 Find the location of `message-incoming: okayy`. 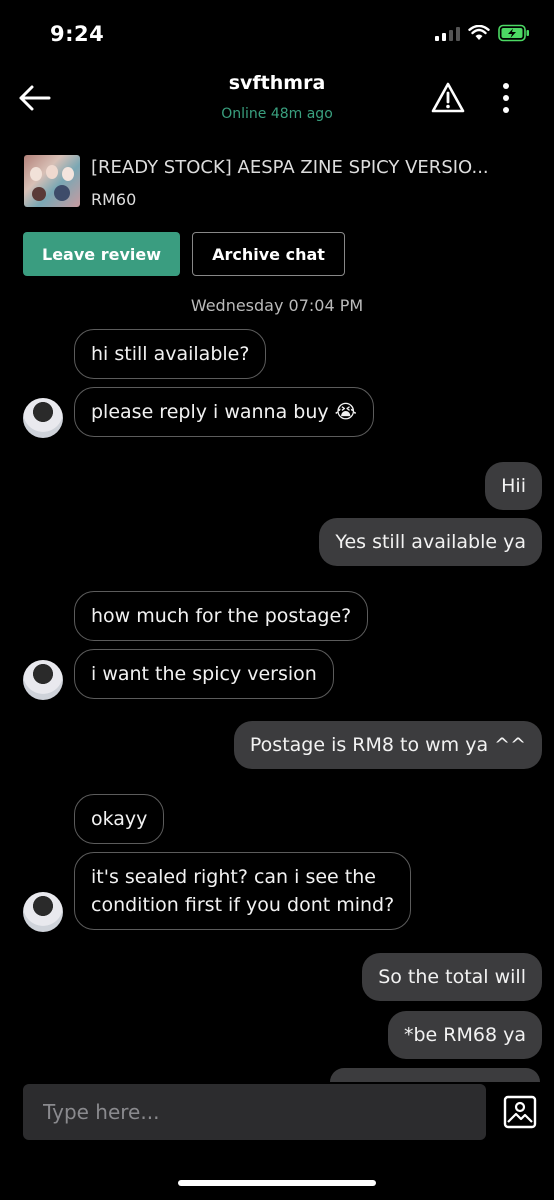

message-incoming: okayy is located at coordinates (119, 819).